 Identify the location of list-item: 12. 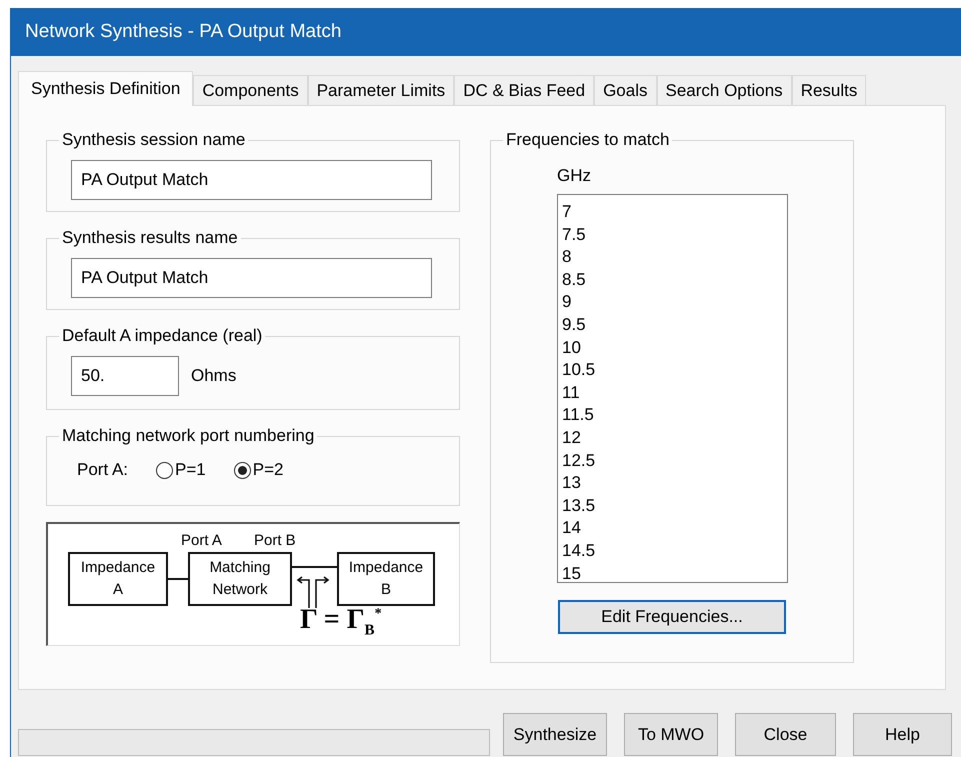
(674, 438).